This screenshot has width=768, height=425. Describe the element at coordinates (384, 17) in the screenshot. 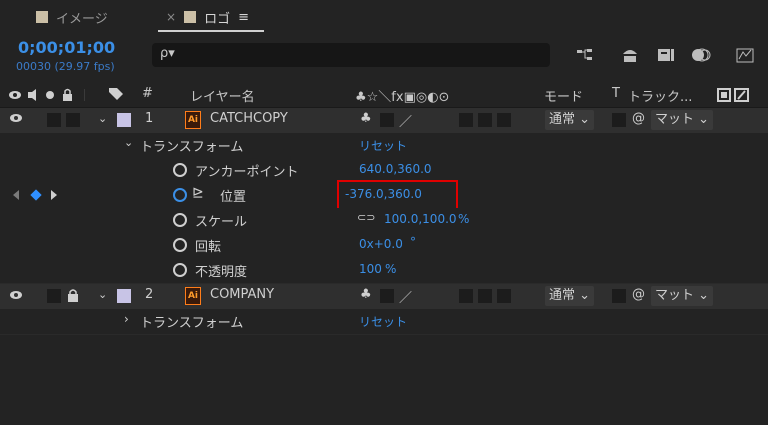

I see `panel-tab-bar` at that location.